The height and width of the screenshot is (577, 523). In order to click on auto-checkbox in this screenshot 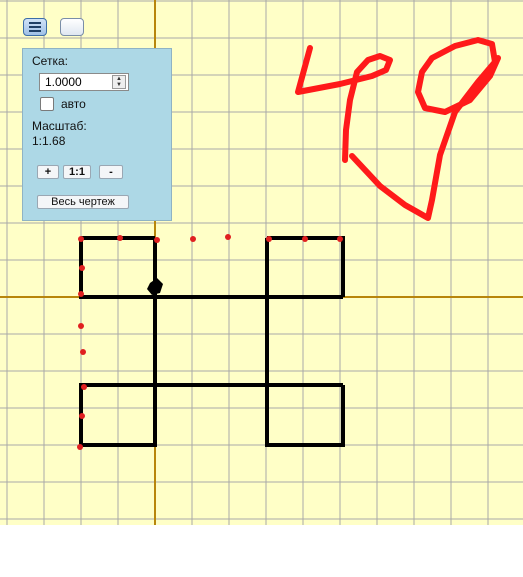, I will do `click(47, 104)`.